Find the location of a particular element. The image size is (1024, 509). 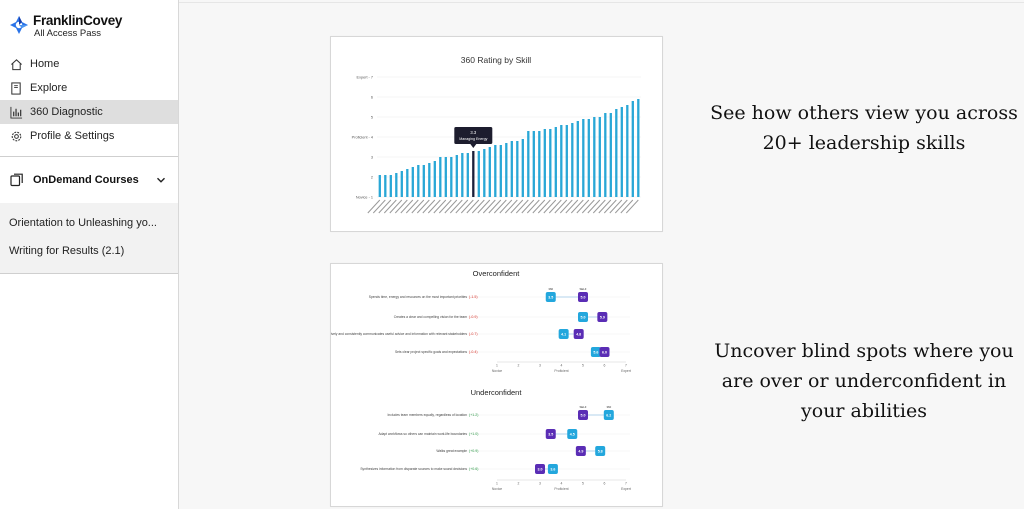

nav-profile-settings-label: Profile & Settings is located at coordinates (72, 136).